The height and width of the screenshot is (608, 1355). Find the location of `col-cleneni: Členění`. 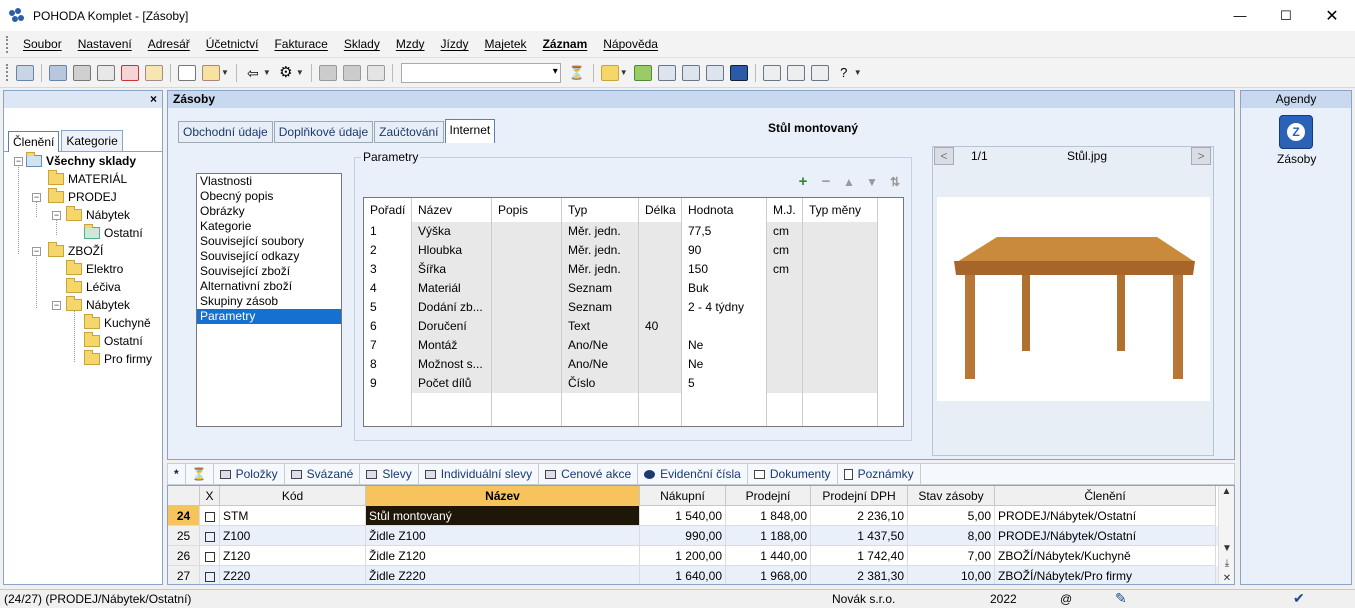

col-cleneni: Členění is located at coordinates (1105, 496).